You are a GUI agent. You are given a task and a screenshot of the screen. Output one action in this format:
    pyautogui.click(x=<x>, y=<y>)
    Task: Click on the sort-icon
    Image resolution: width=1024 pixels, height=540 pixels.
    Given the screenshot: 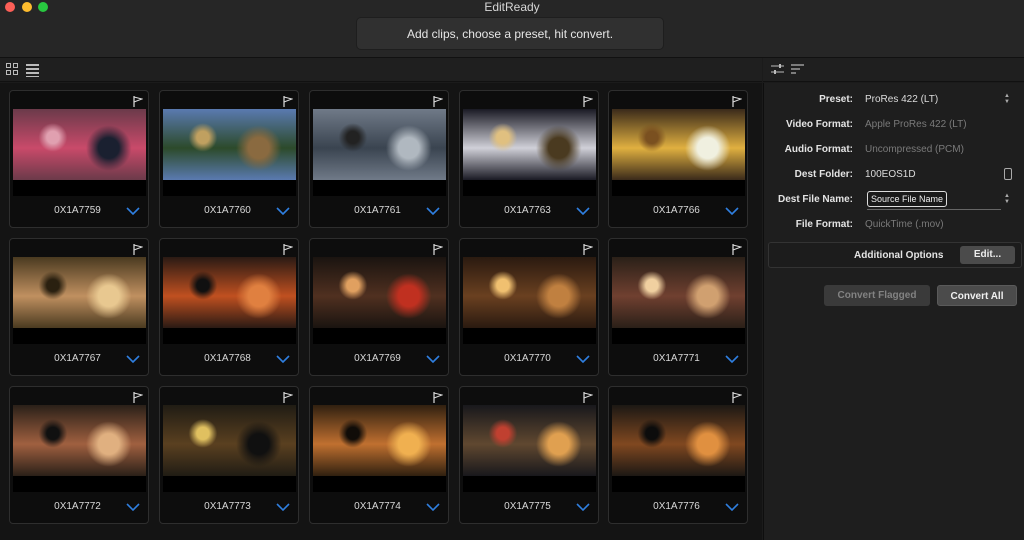 What is the action you would take?
    pyautogui.click(x=797, y=69)
    